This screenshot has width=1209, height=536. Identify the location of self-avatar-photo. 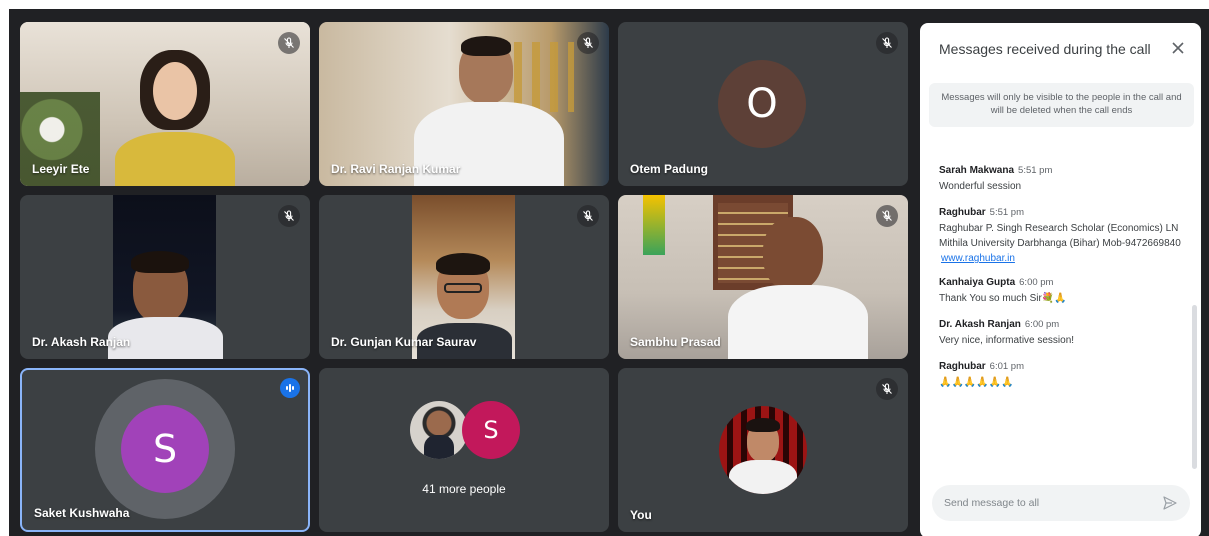
(763, 450).